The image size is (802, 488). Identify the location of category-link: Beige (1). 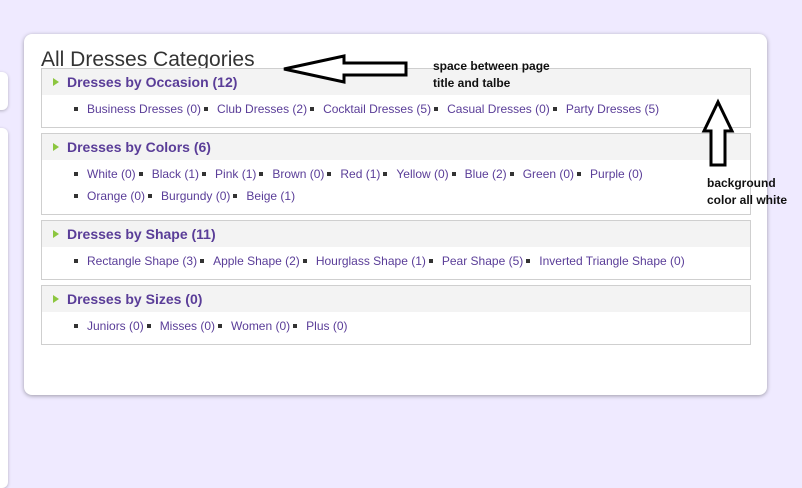
(264, 200).